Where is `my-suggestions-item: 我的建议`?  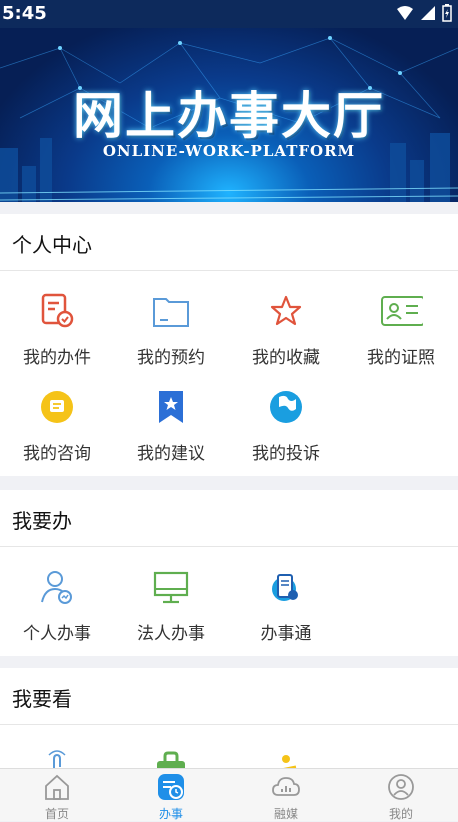 my-suggestions-item: 我的建议 is located at coordinates (171, 415).